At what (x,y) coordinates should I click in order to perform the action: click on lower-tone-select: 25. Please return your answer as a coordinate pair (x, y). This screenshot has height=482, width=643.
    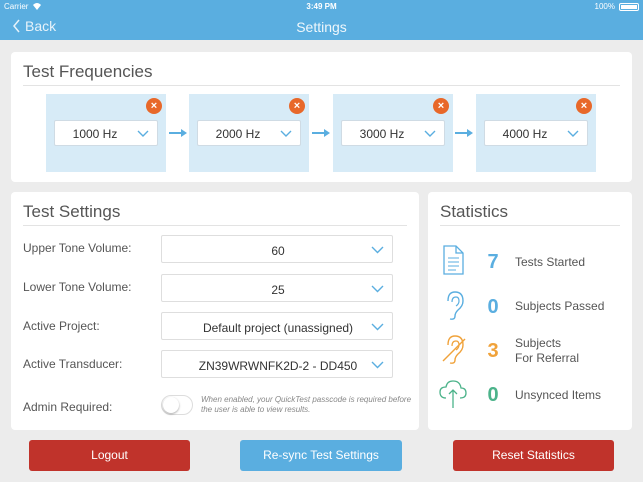
    Looking at the image, I should click on (277, 288).